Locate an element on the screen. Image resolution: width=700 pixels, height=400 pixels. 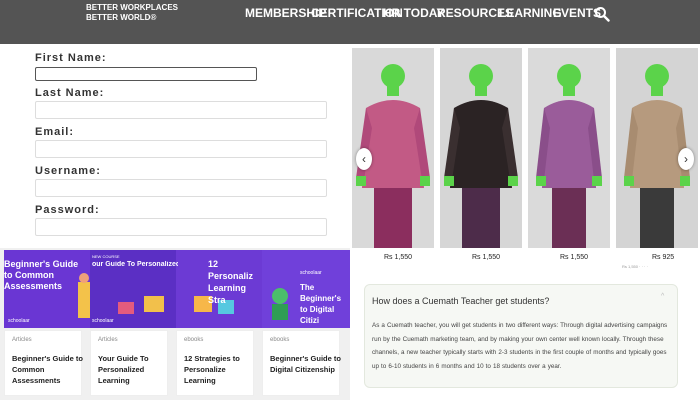
username-field is located at coordinates (181, 188).